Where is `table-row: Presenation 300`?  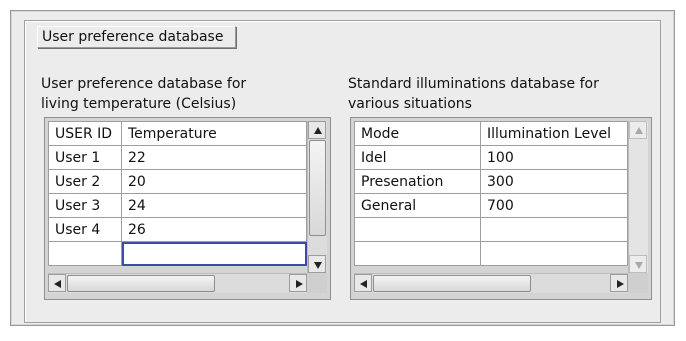 table-row: Presenation 300 is located at coordinates (491, 181).